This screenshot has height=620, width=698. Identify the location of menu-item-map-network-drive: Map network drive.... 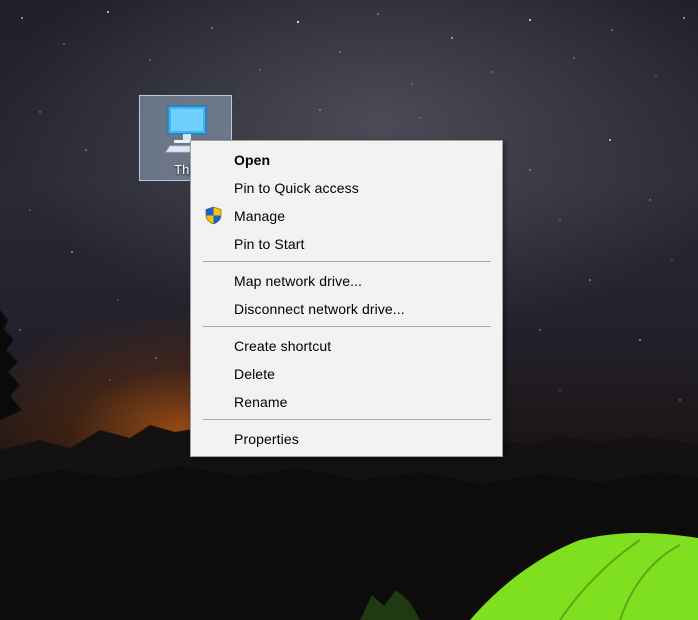
(346, 281).